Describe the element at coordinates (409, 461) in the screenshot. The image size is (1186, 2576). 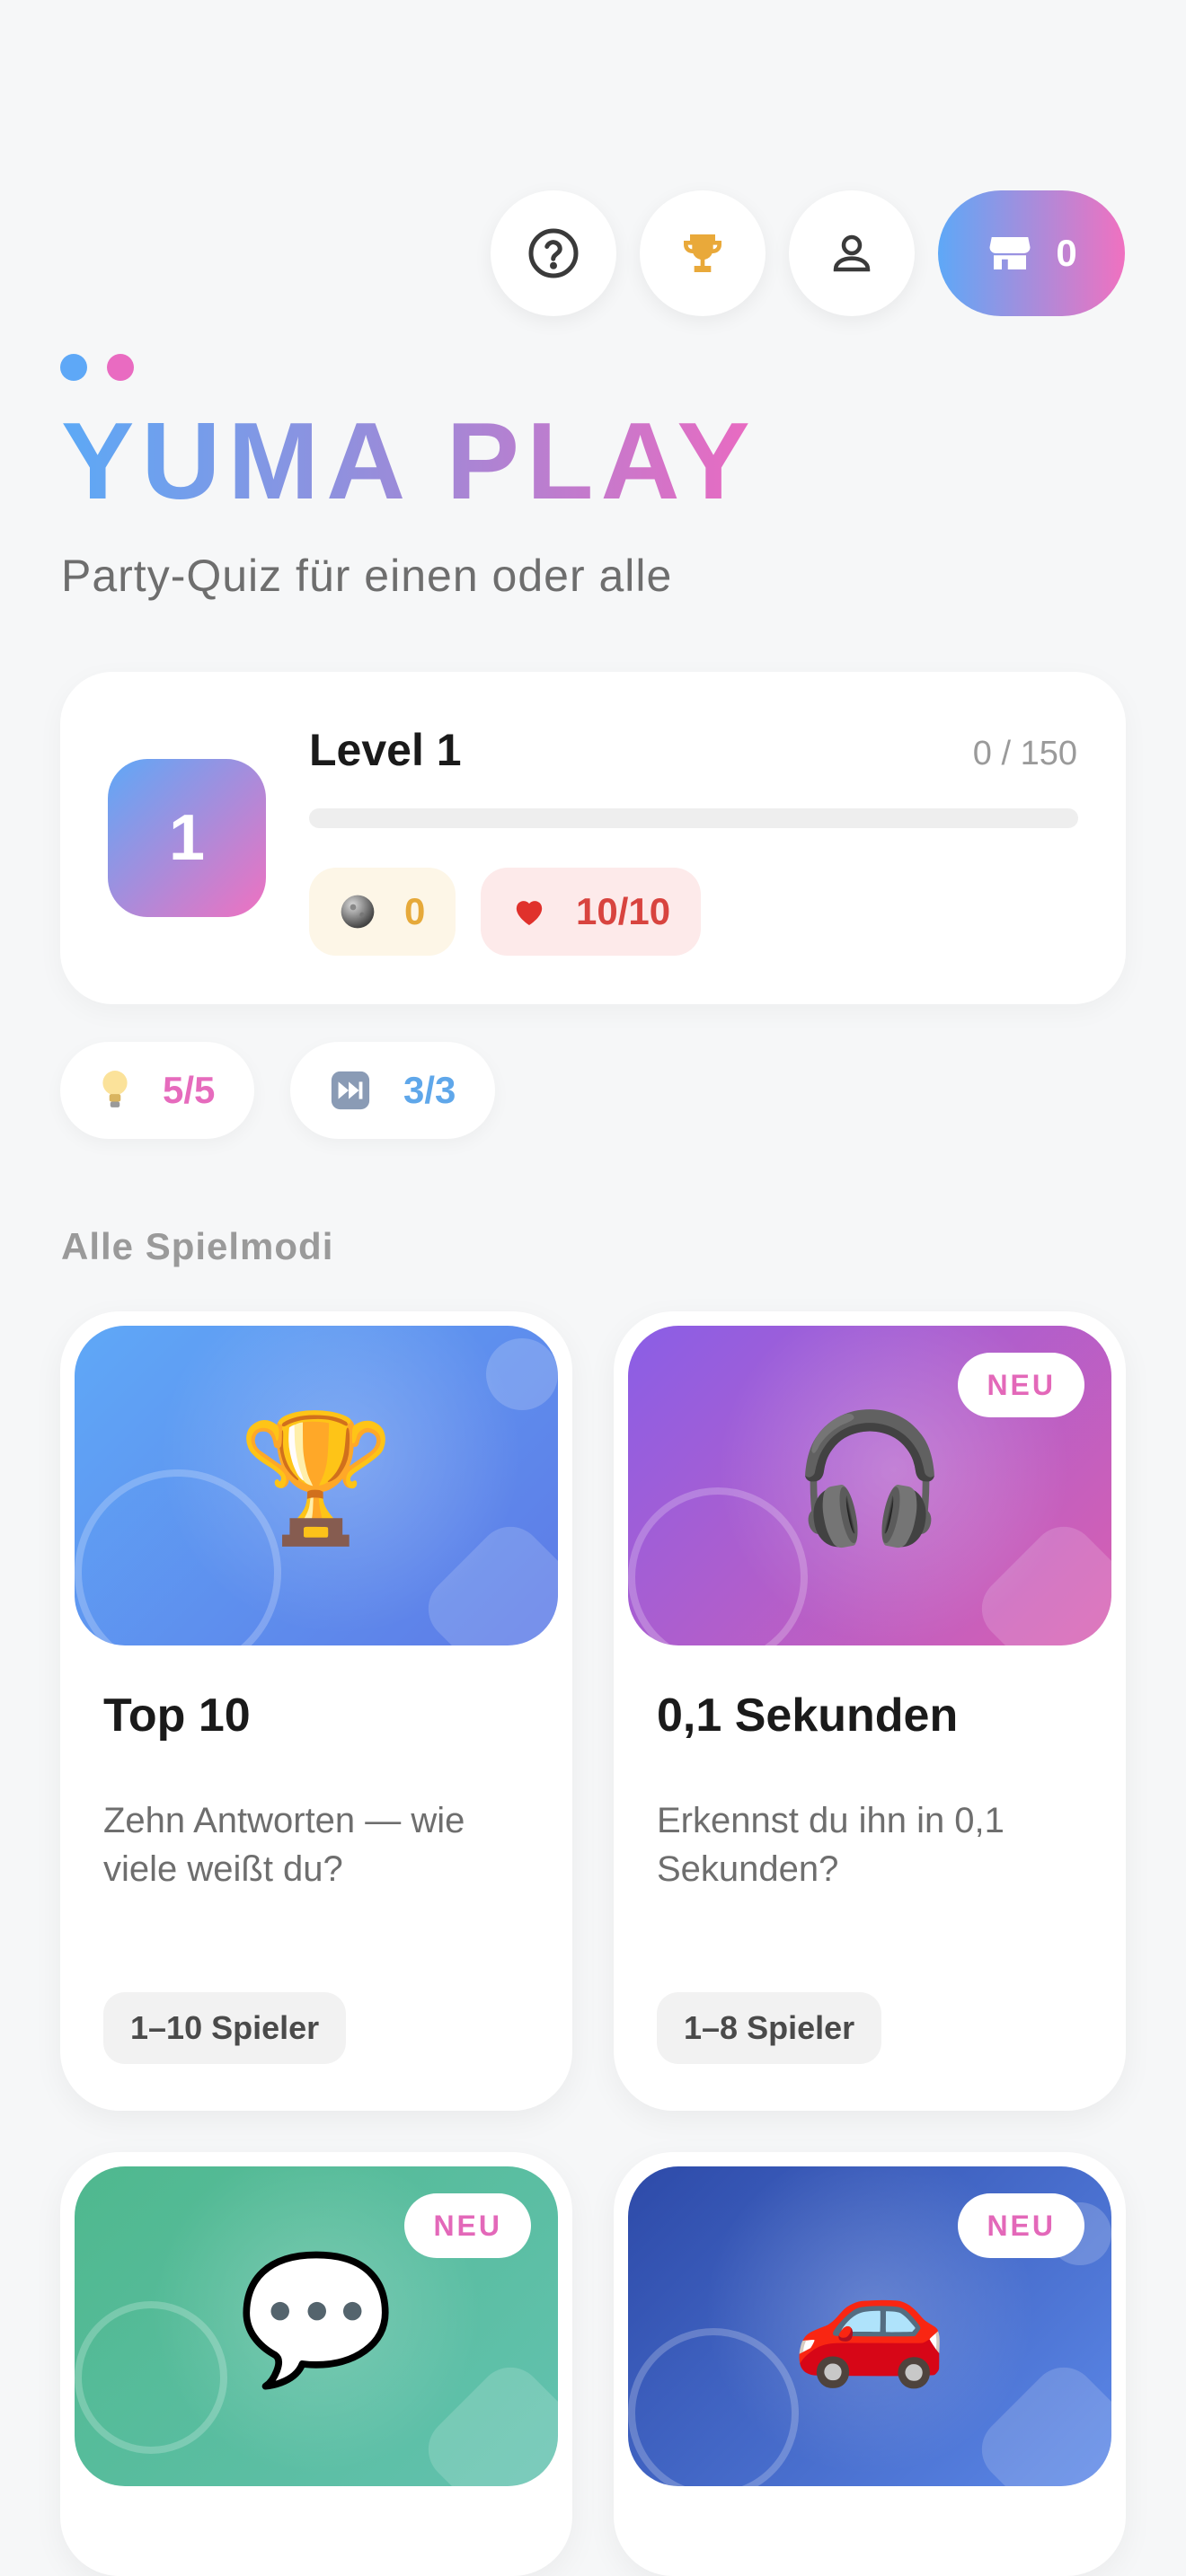
I see `app-title: YUMA PLAY` at that location.